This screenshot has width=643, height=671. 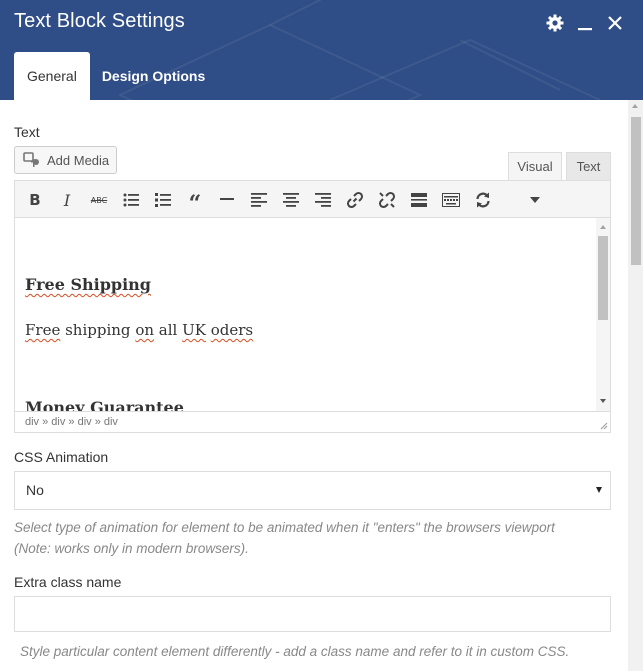 I want to click on toolbar-toggle-icon, so click(x=451, y=200).